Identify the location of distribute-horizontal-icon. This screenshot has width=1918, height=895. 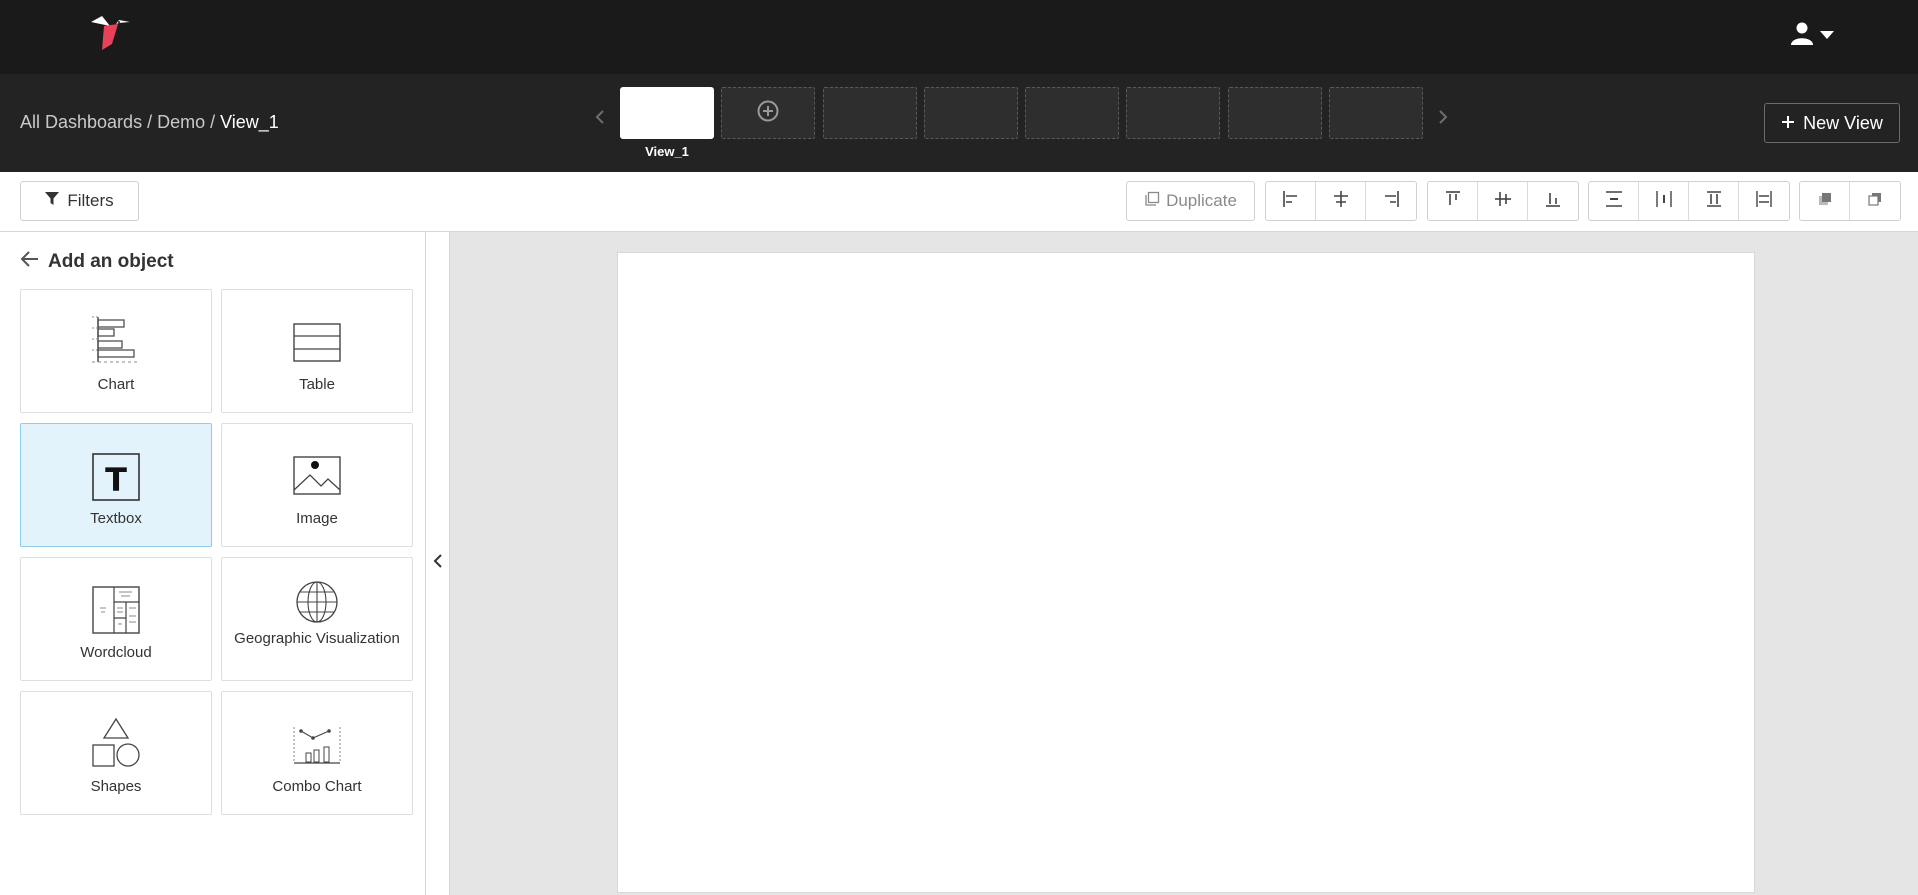
(1664, 201).